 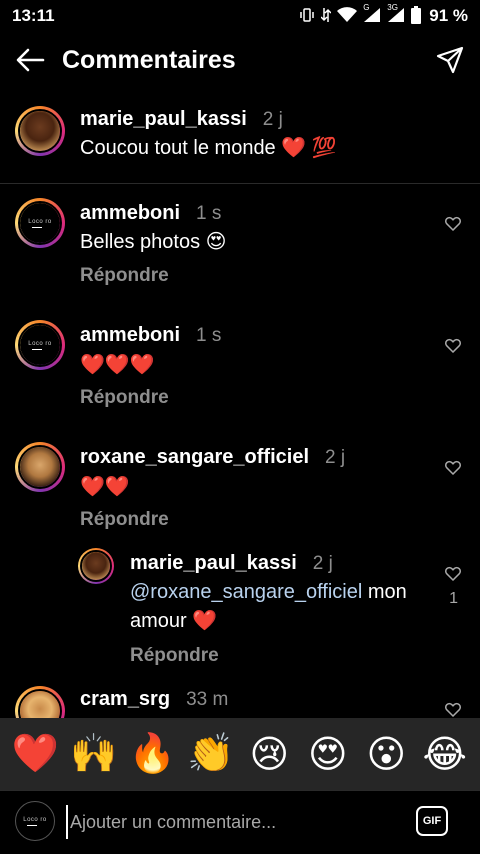 I want to click on emoji-heart-eyes-button: 😍, so click(x=328, y=754).